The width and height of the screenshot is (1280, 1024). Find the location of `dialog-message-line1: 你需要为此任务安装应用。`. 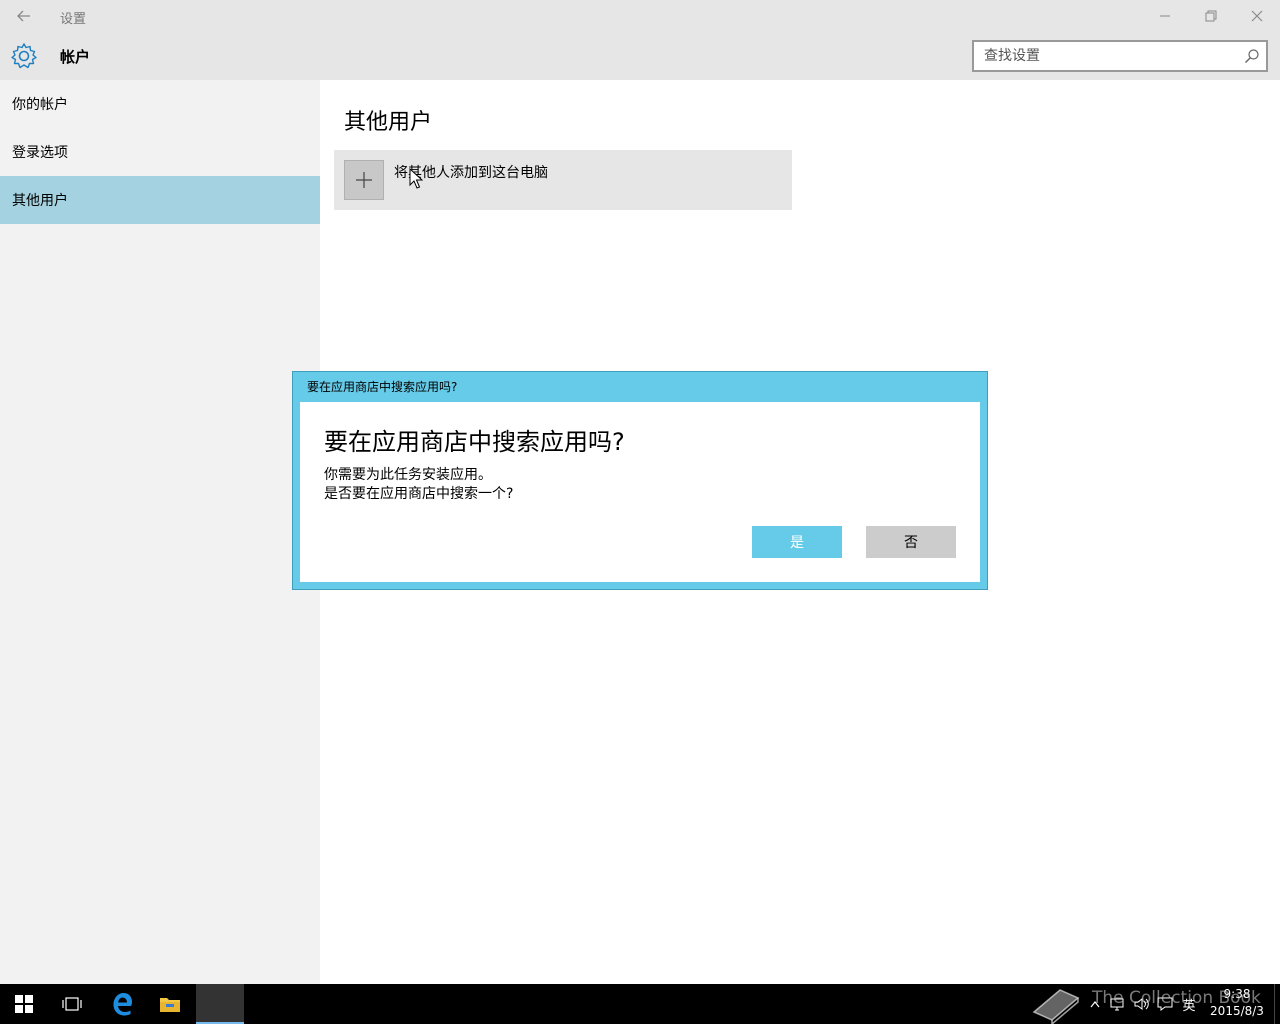

dialog-message-line1: 你需要为此任务安装应用。 is located at coordinates (408, 475).